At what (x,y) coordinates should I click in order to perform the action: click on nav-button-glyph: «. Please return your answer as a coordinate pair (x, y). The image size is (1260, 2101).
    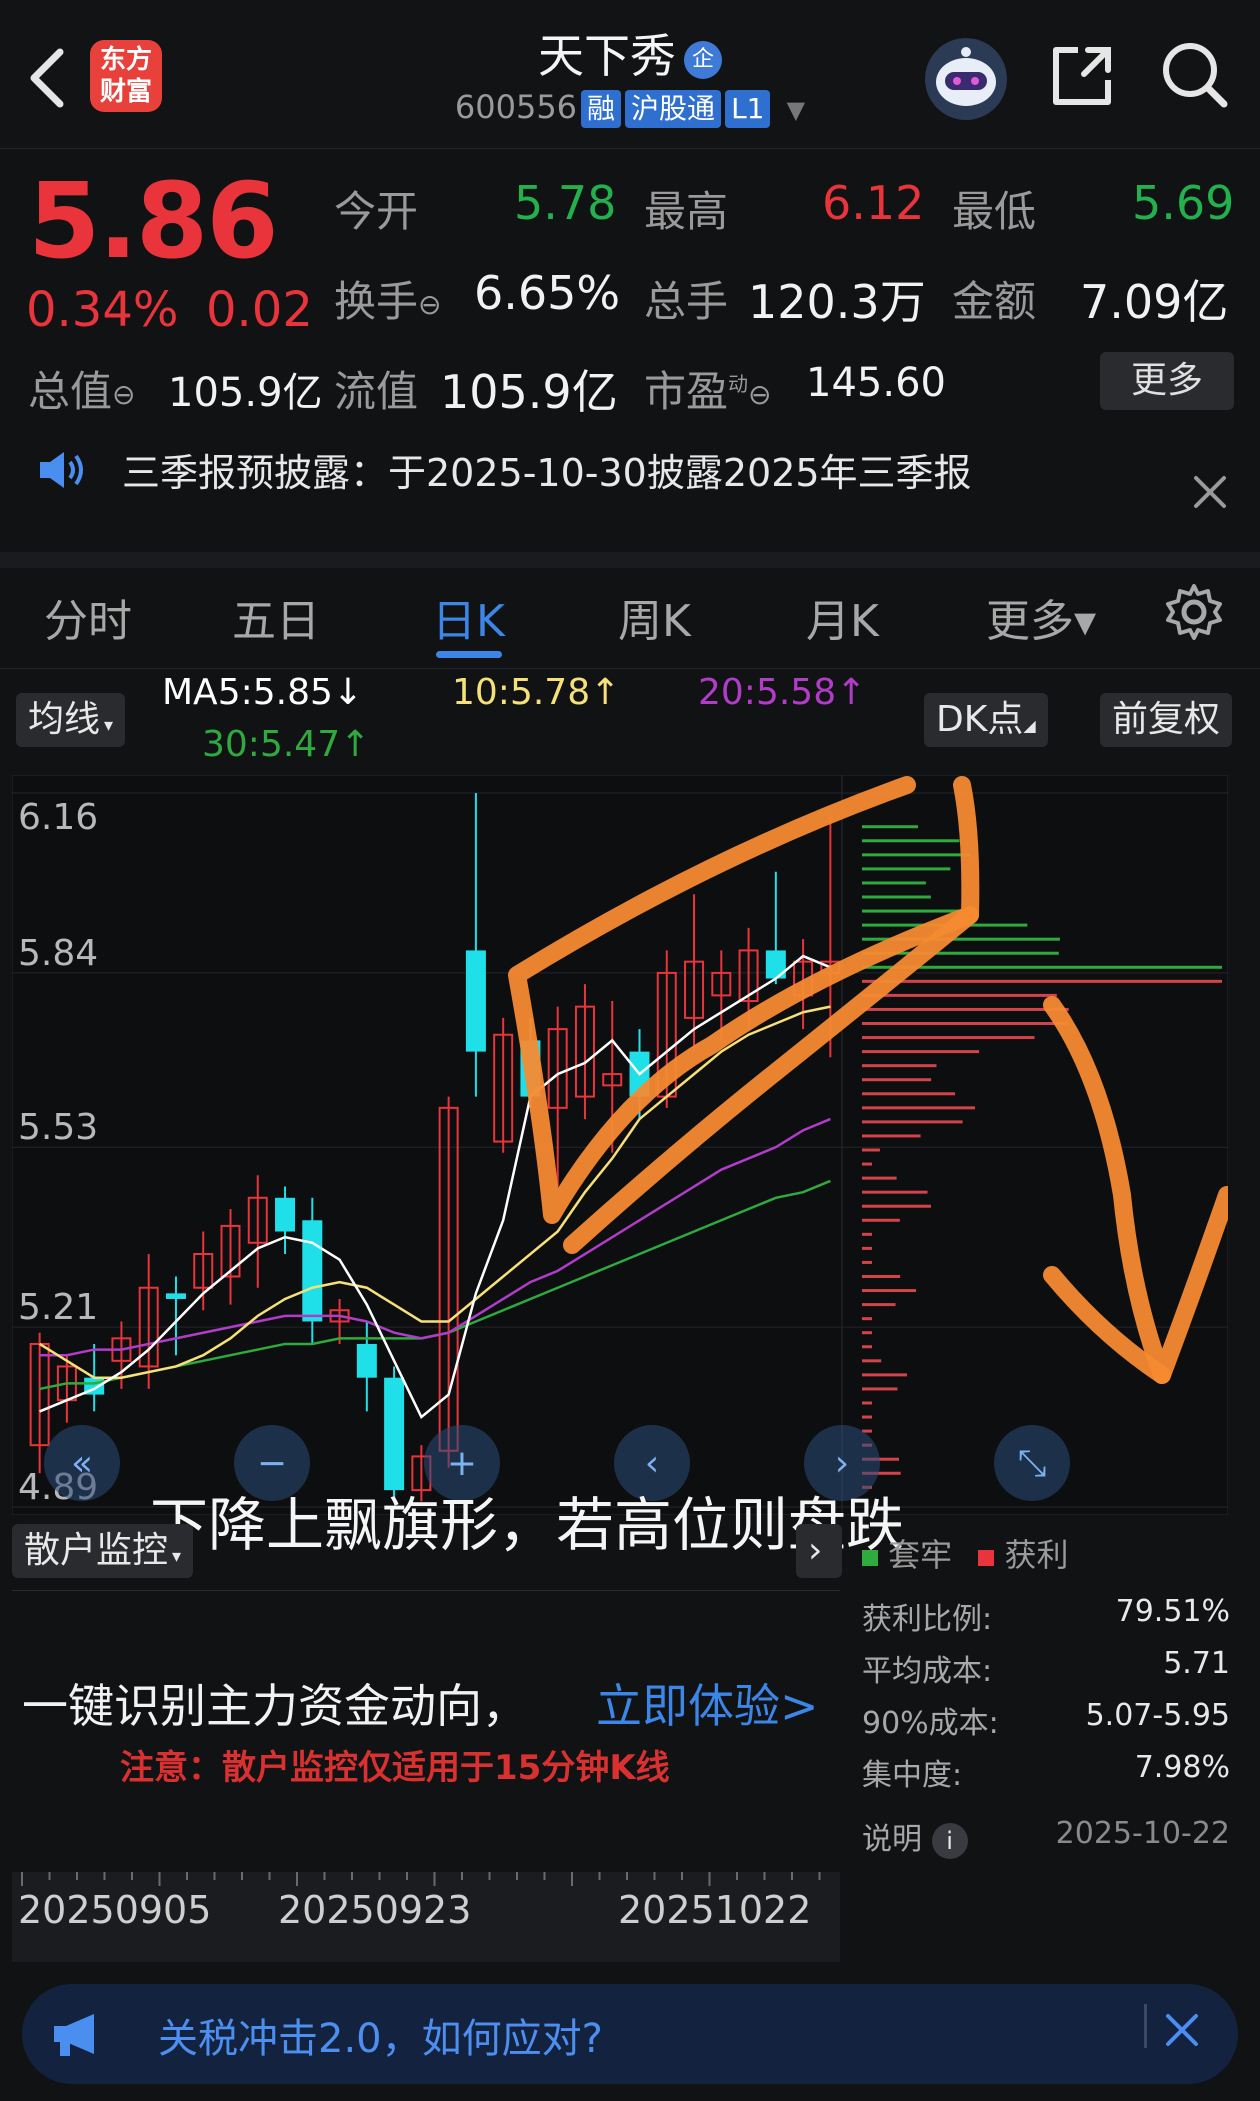
    Looking at the image, I should click on (82, 1463).